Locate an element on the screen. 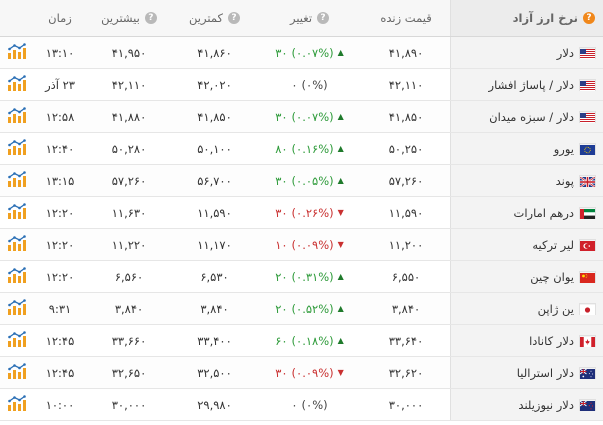  header-low-cell: ? کمترین is located at coordinates (214, 18).